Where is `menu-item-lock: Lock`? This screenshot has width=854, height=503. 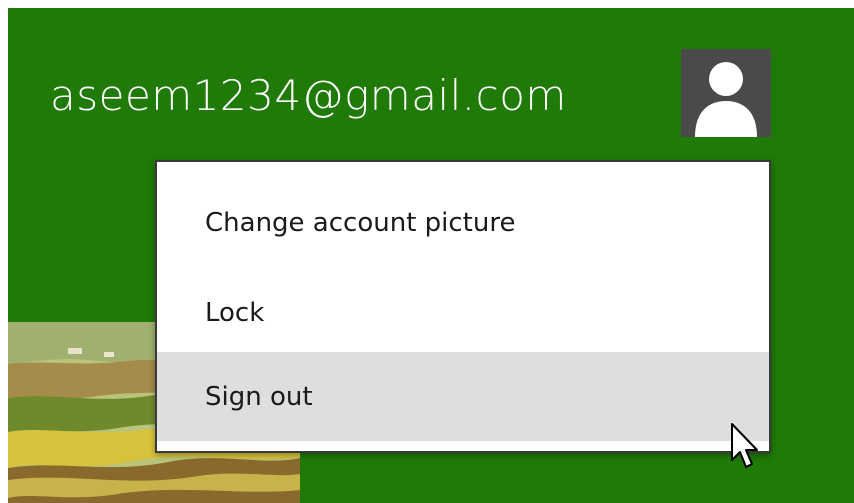 menu-item-lock: Lock is located at coordinates (463, 313).